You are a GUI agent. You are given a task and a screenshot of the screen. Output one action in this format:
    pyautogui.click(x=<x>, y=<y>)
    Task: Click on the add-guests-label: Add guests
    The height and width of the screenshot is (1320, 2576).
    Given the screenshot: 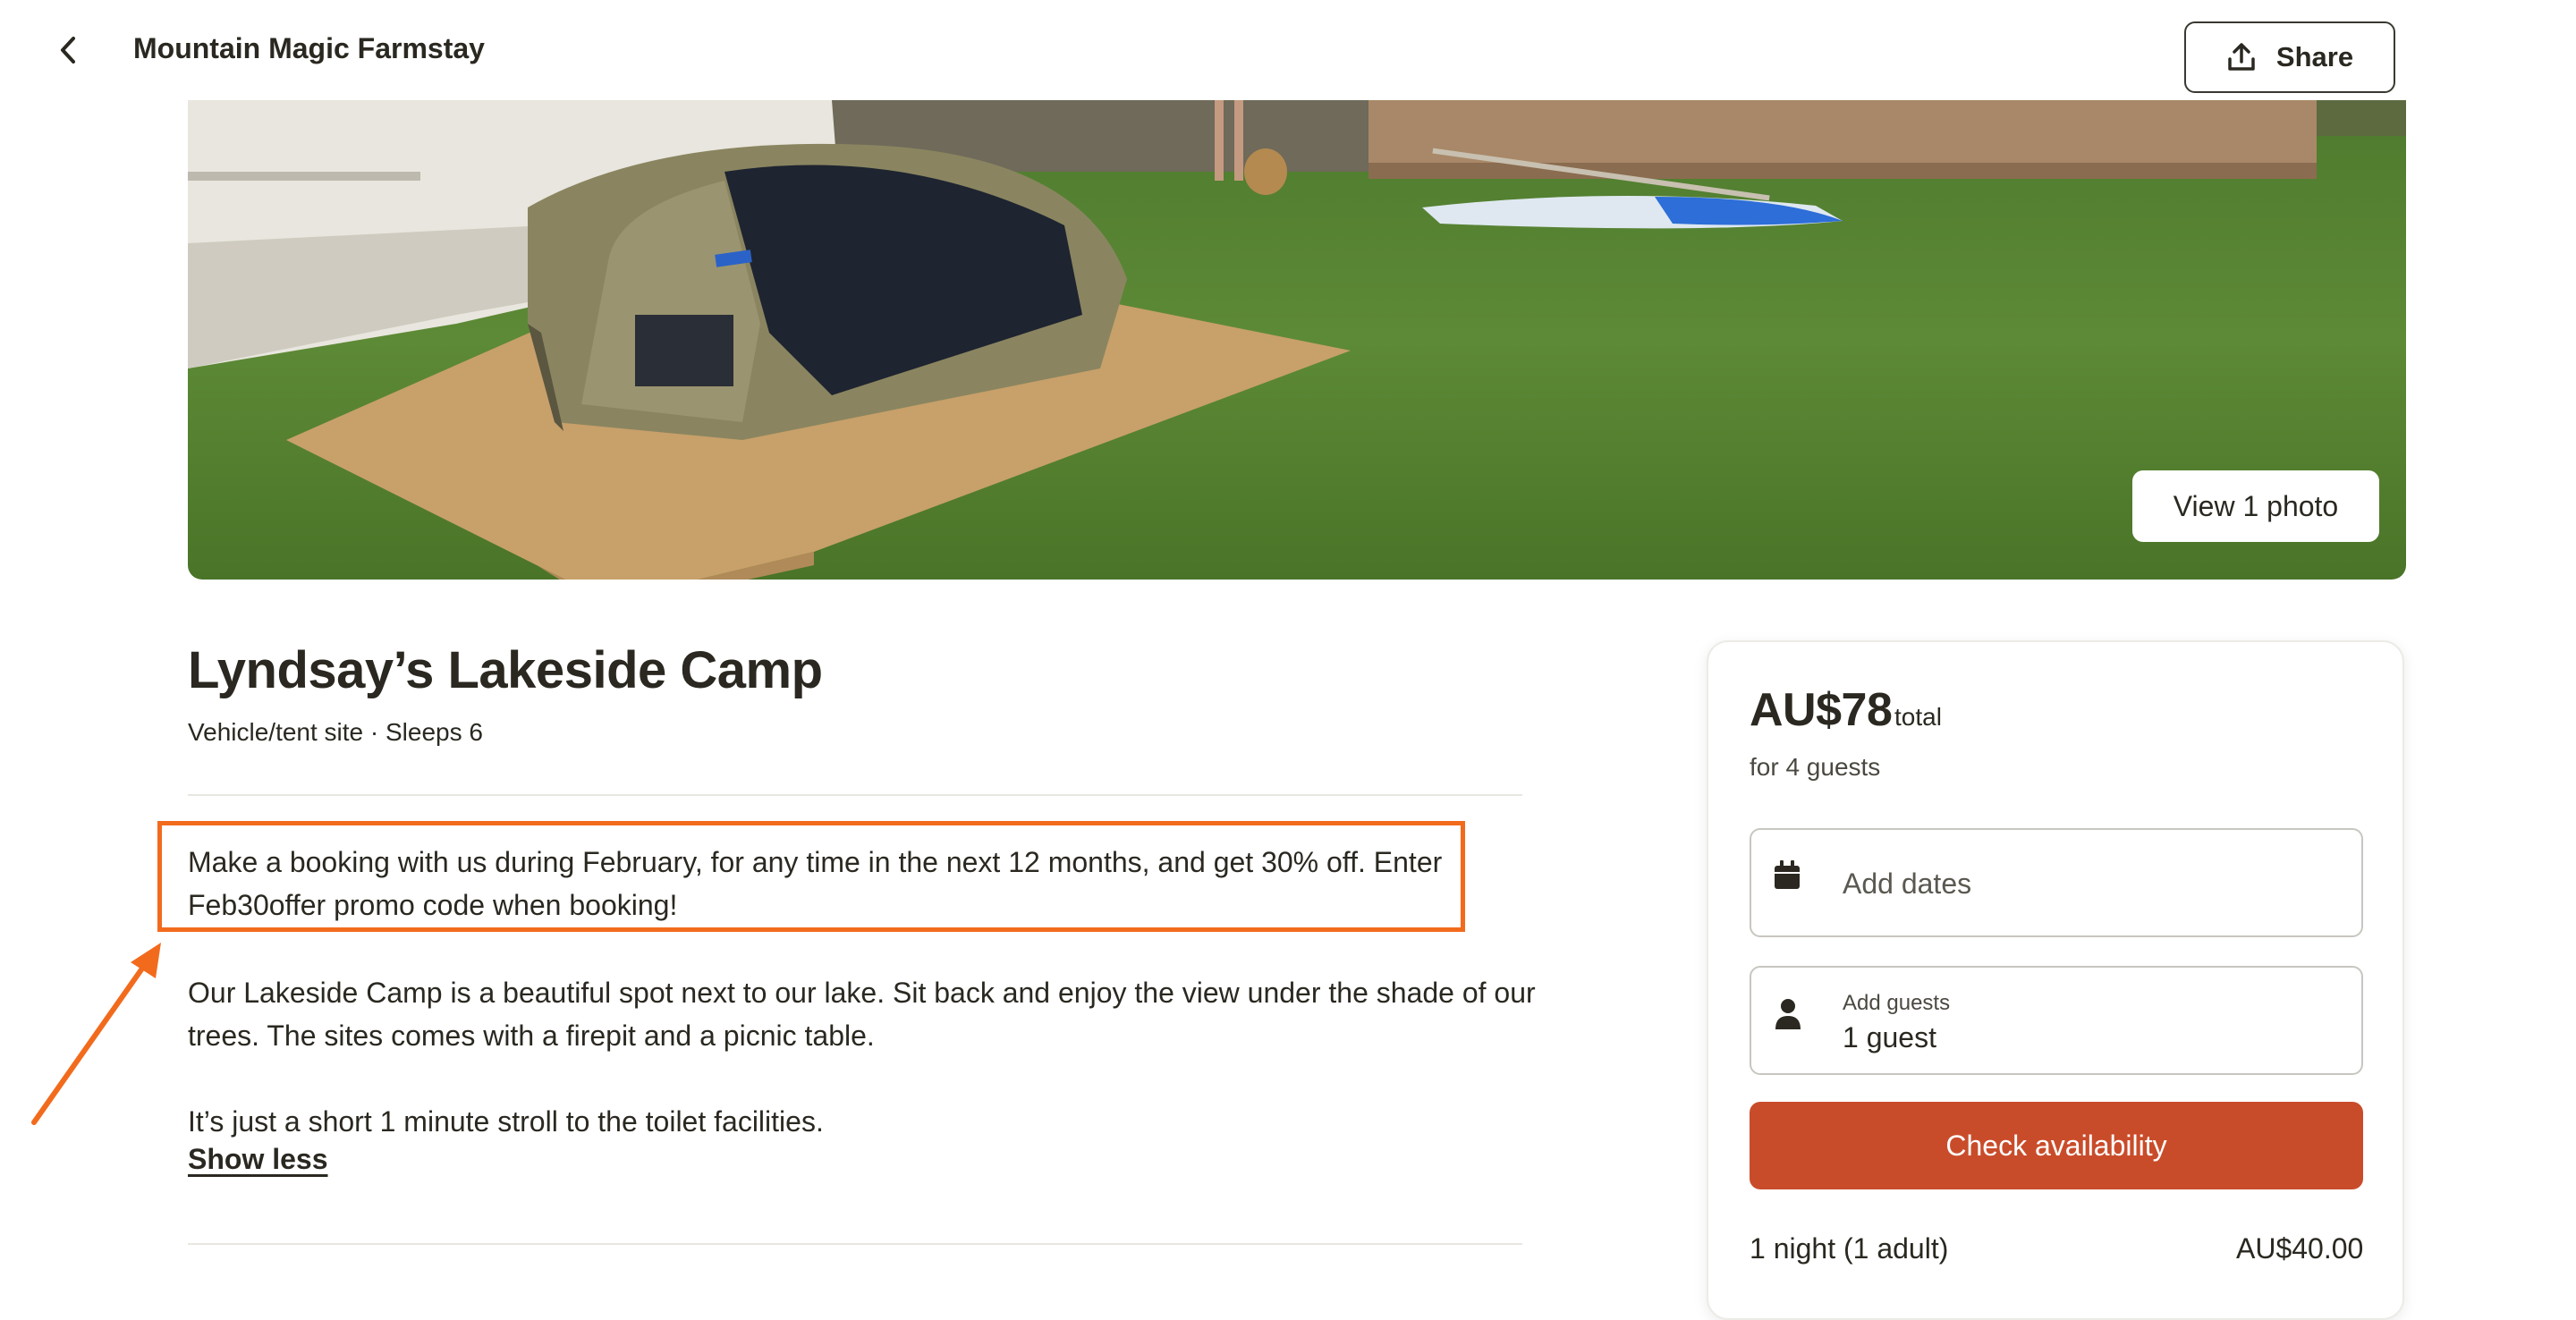 What is the action you would take?
    pyautogui.click(x=1897, y=1003)
    